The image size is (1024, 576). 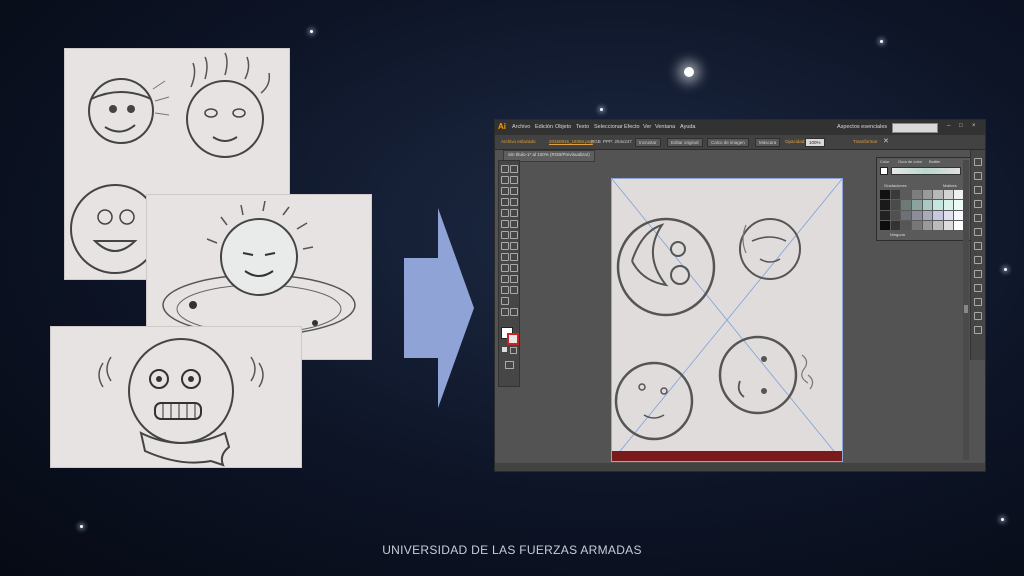 I want to click on brushes-panel-icon, so click(x=978, y=204).